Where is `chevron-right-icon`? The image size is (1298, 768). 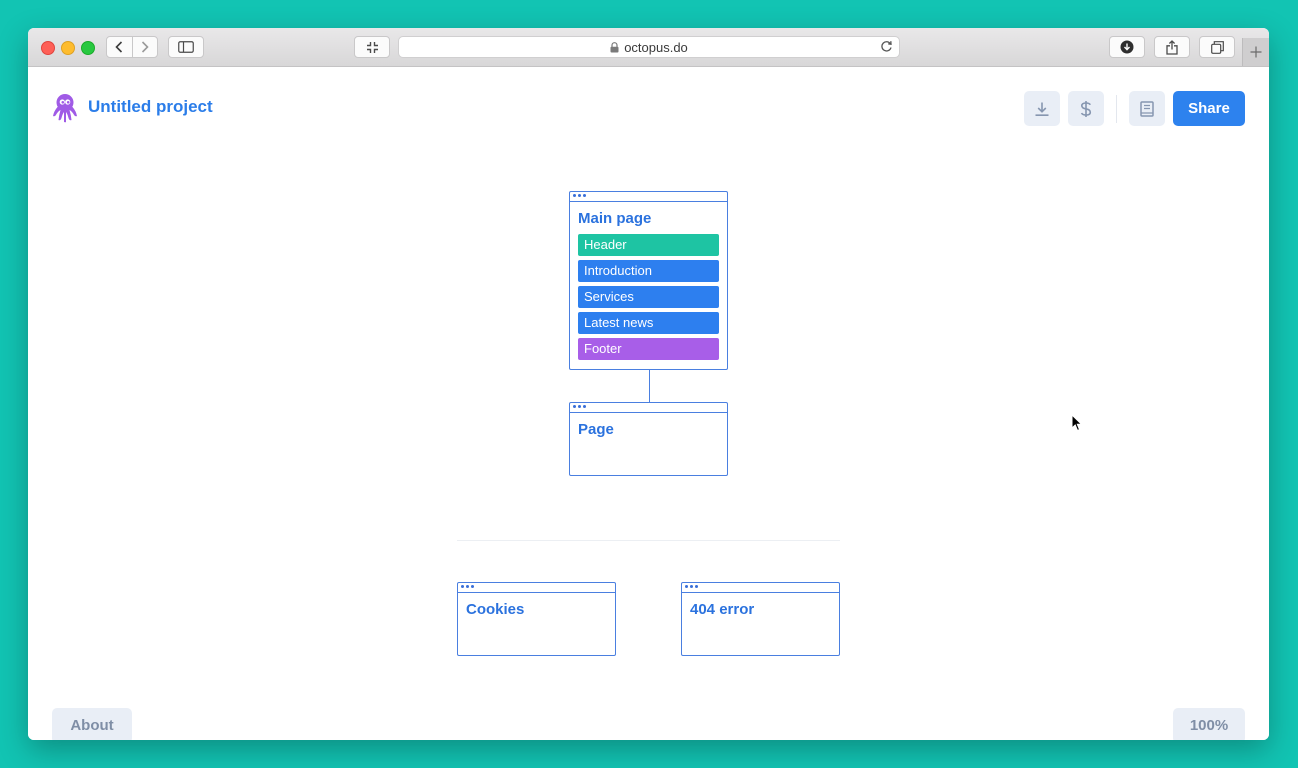 chevron-right-icon is located at coordinates (145, 47).